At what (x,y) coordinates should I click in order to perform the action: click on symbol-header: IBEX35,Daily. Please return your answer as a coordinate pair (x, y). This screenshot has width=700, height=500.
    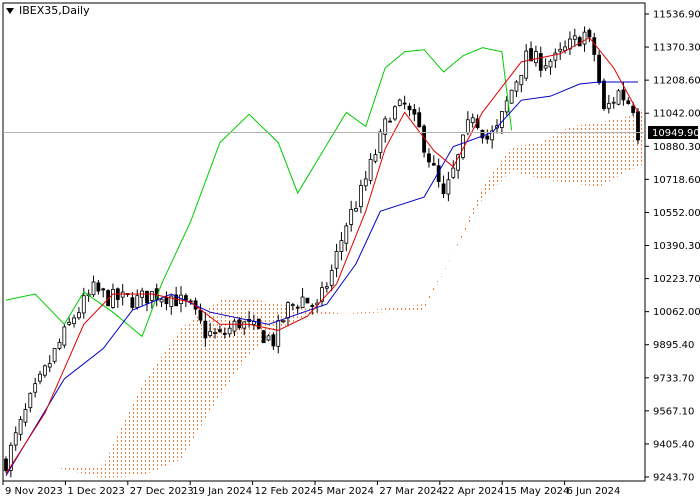
    Looking at the image, I should click on (48, 10).